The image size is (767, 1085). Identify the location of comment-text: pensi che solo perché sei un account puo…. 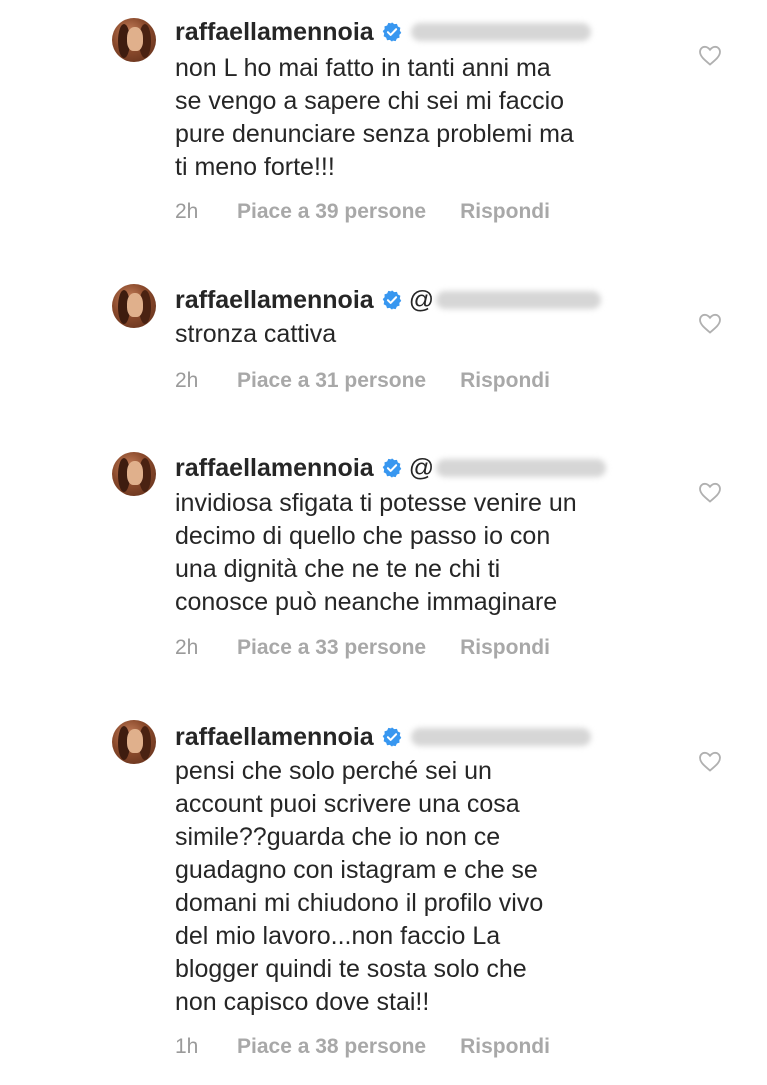
(359, 886).